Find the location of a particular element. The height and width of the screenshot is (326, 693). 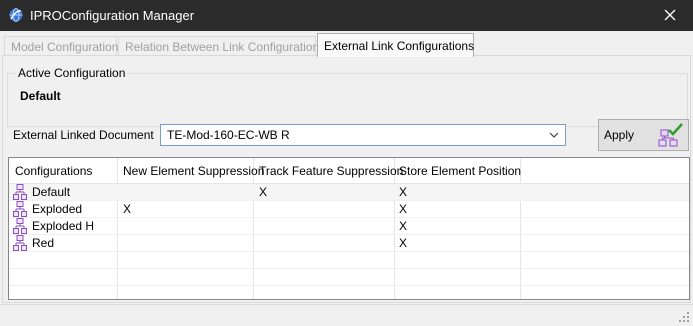

tab-external-link-configurations: External Link Configurations is located at coordinates (395, 45).